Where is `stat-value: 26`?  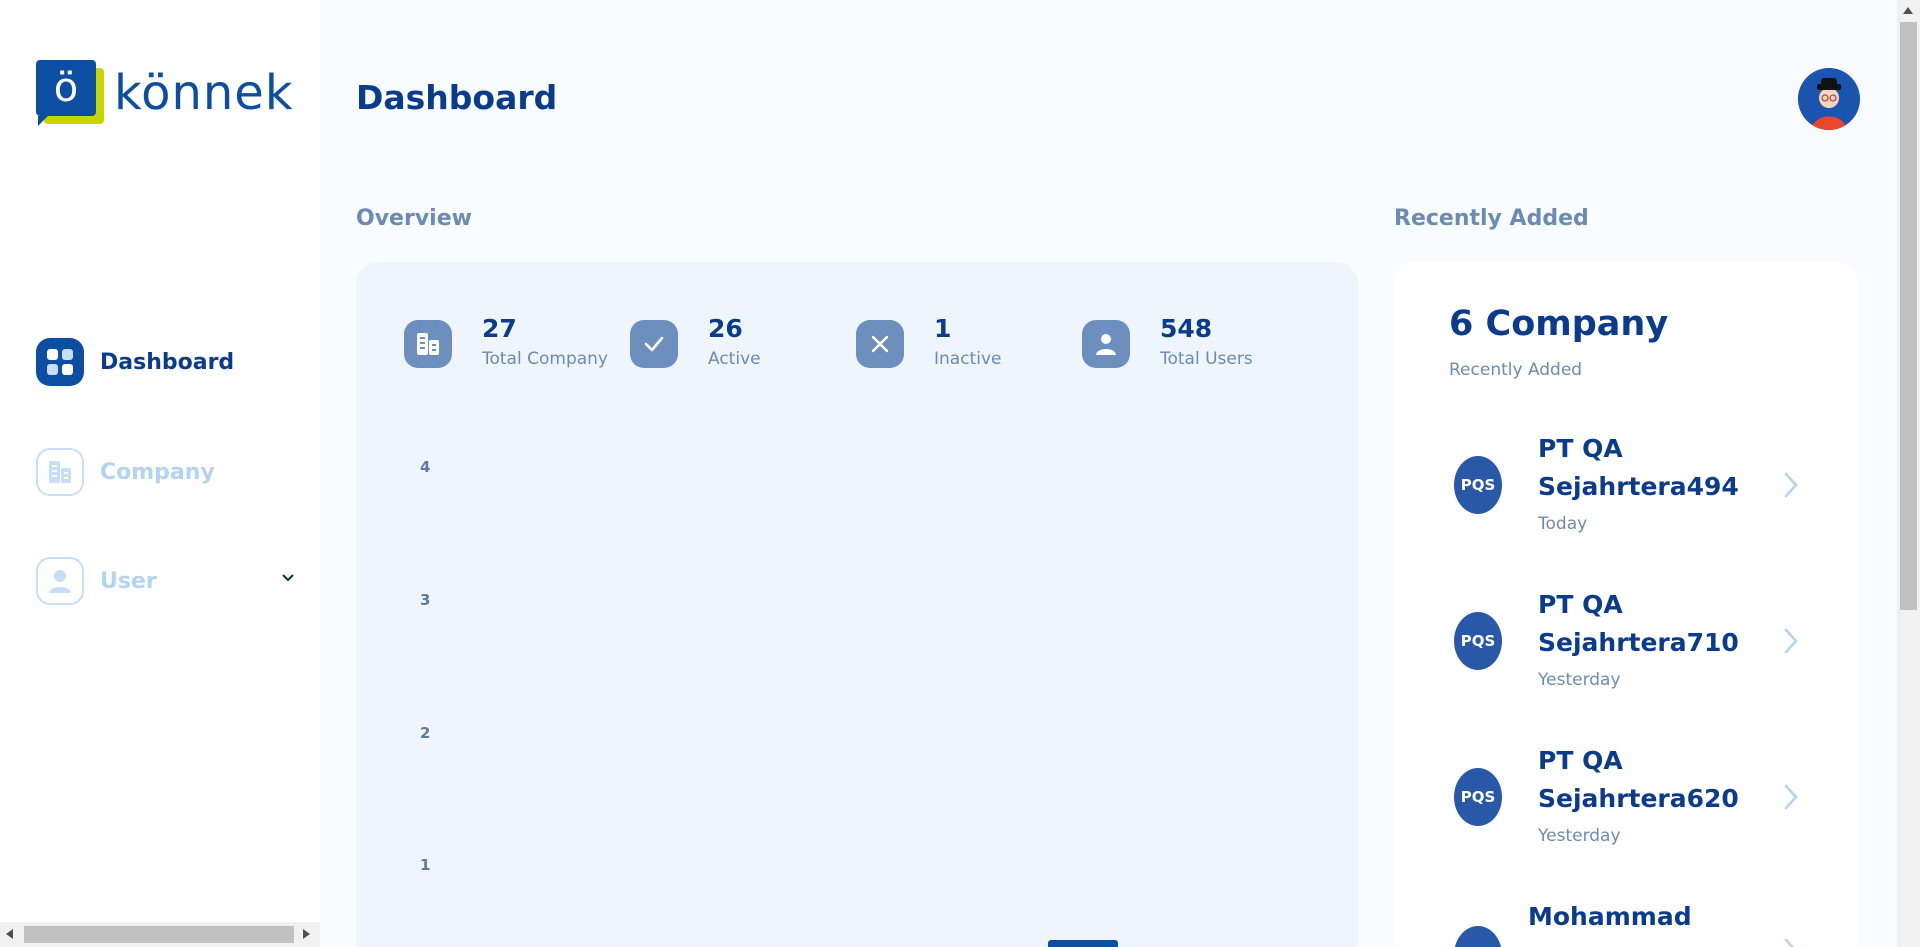
stat-value: 26 is located at coordinates (725, 328).